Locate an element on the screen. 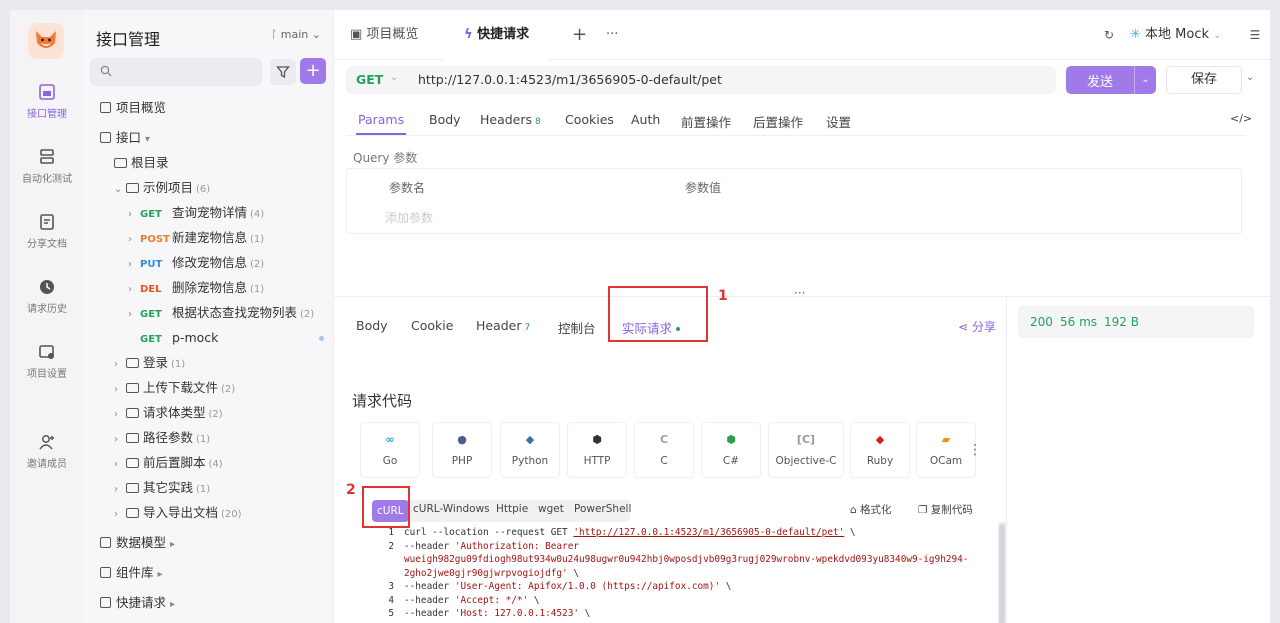  tab-auth: Auth is located at coordinates (645, 119).